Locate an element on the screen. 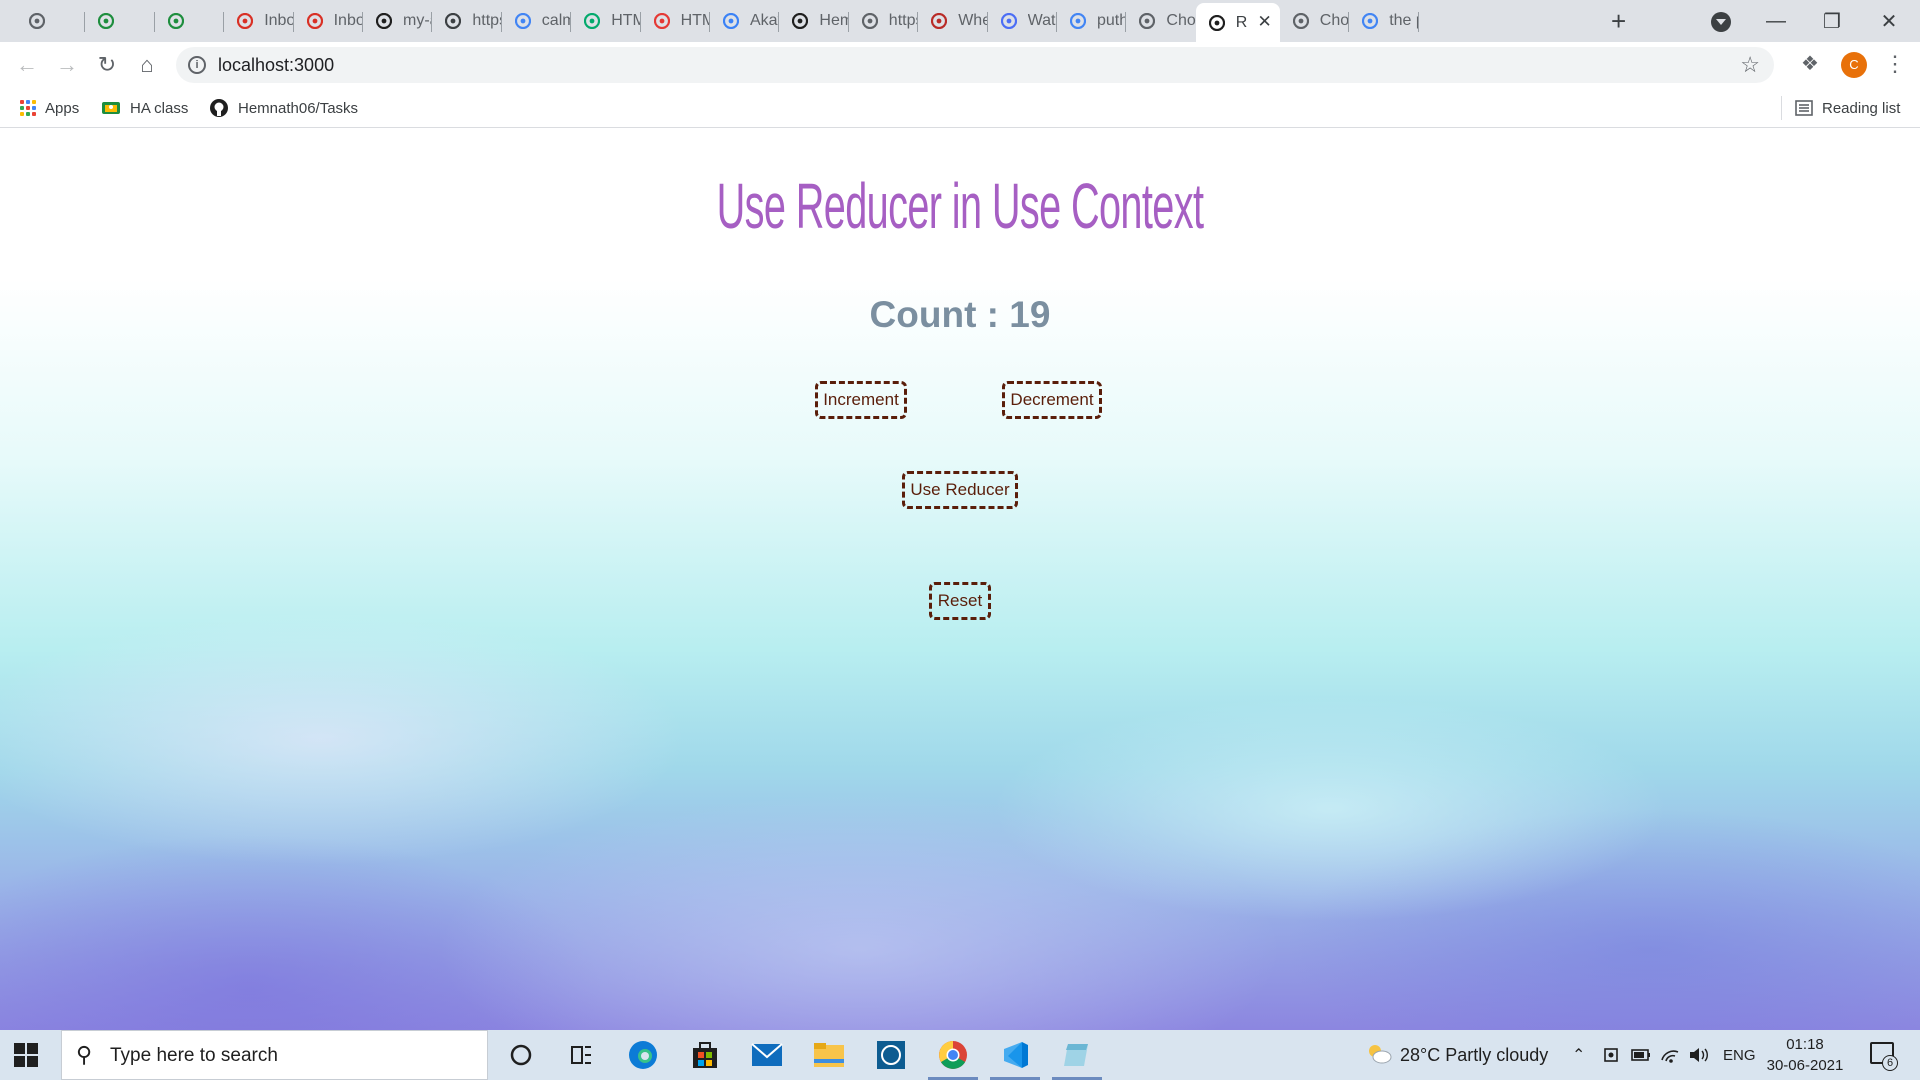 The height and width of the screenshot is (1080, 1920). tab-title: Hemi is located at coordinates (834, 20).